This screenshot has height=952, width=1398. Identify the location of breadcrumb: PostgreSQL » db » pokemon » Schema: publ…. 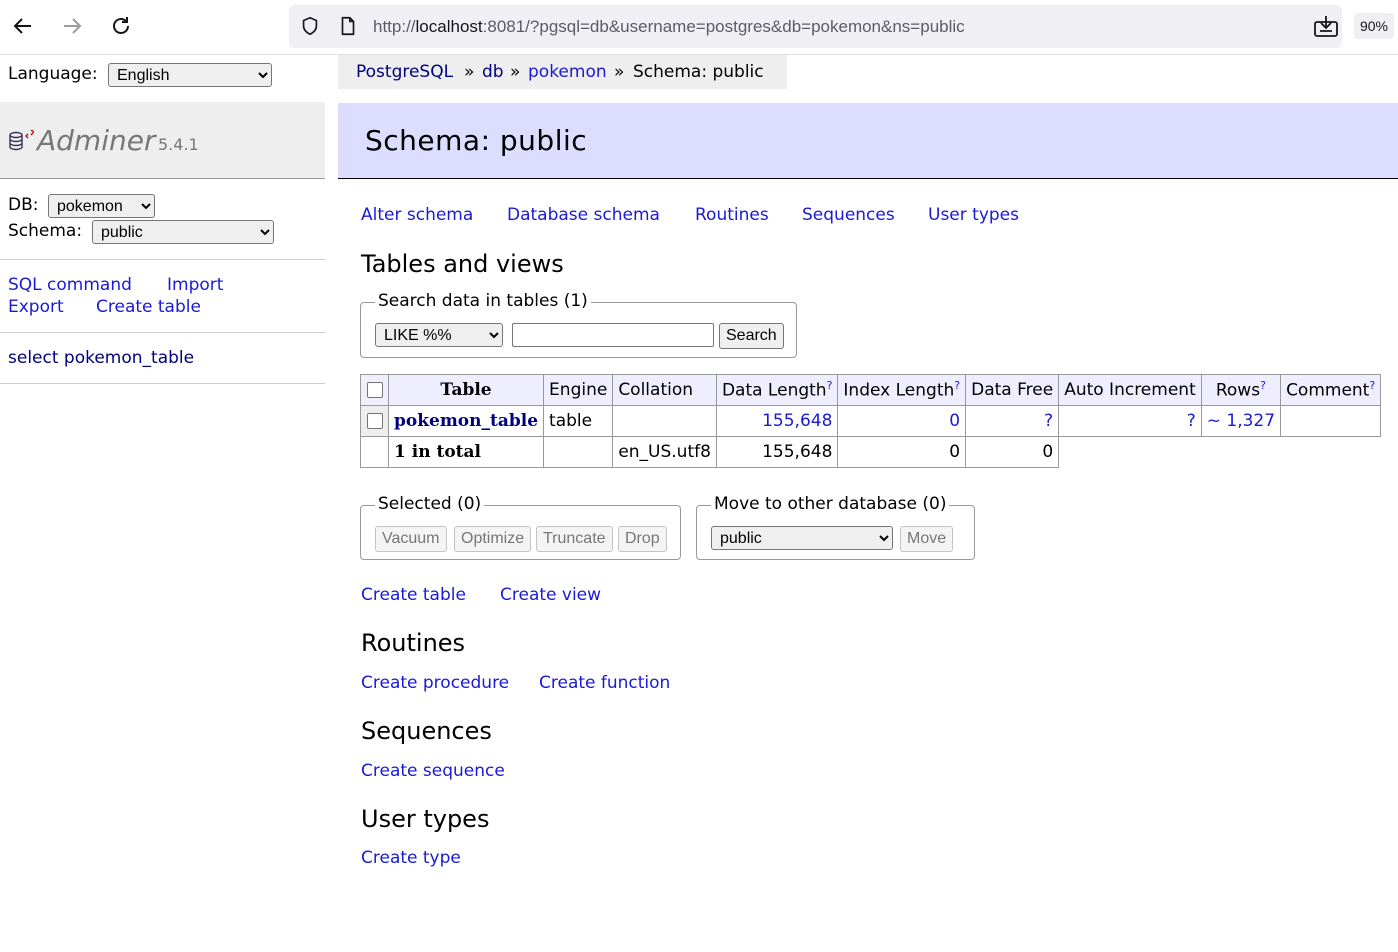
(562, 72).